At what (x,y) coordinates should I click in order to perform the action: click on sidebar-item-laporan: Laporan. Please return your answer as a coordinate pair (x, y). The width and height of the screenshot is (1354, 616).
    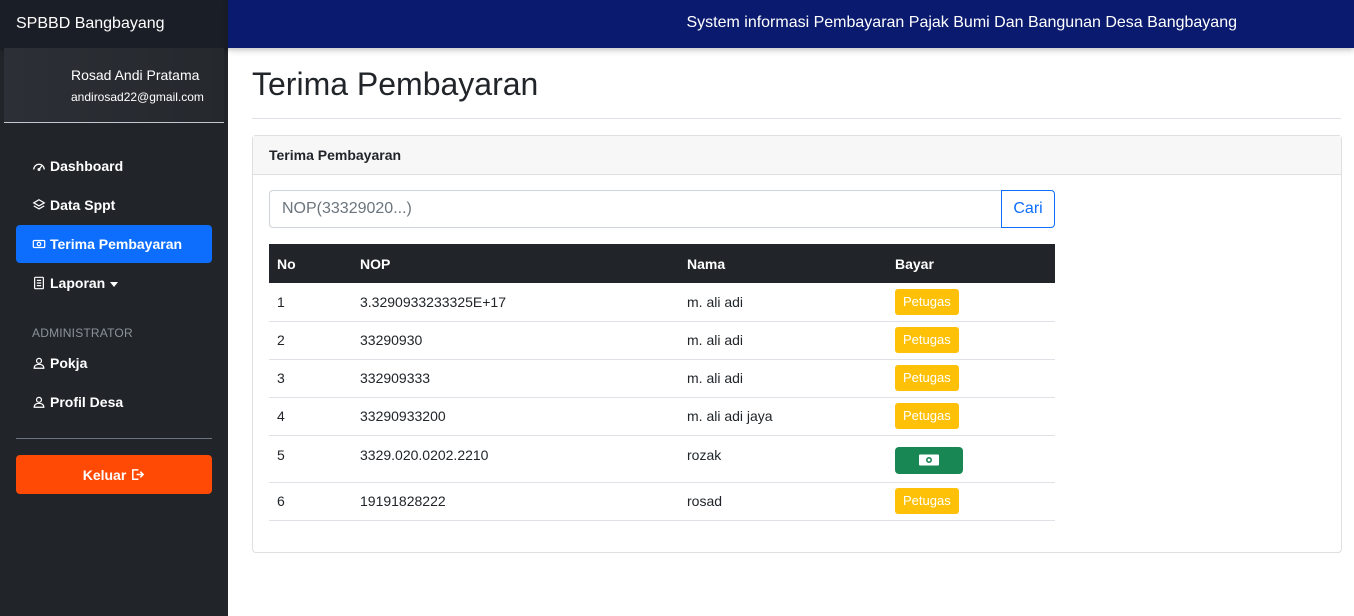
    Looking at the image, I should click on (114, 283).